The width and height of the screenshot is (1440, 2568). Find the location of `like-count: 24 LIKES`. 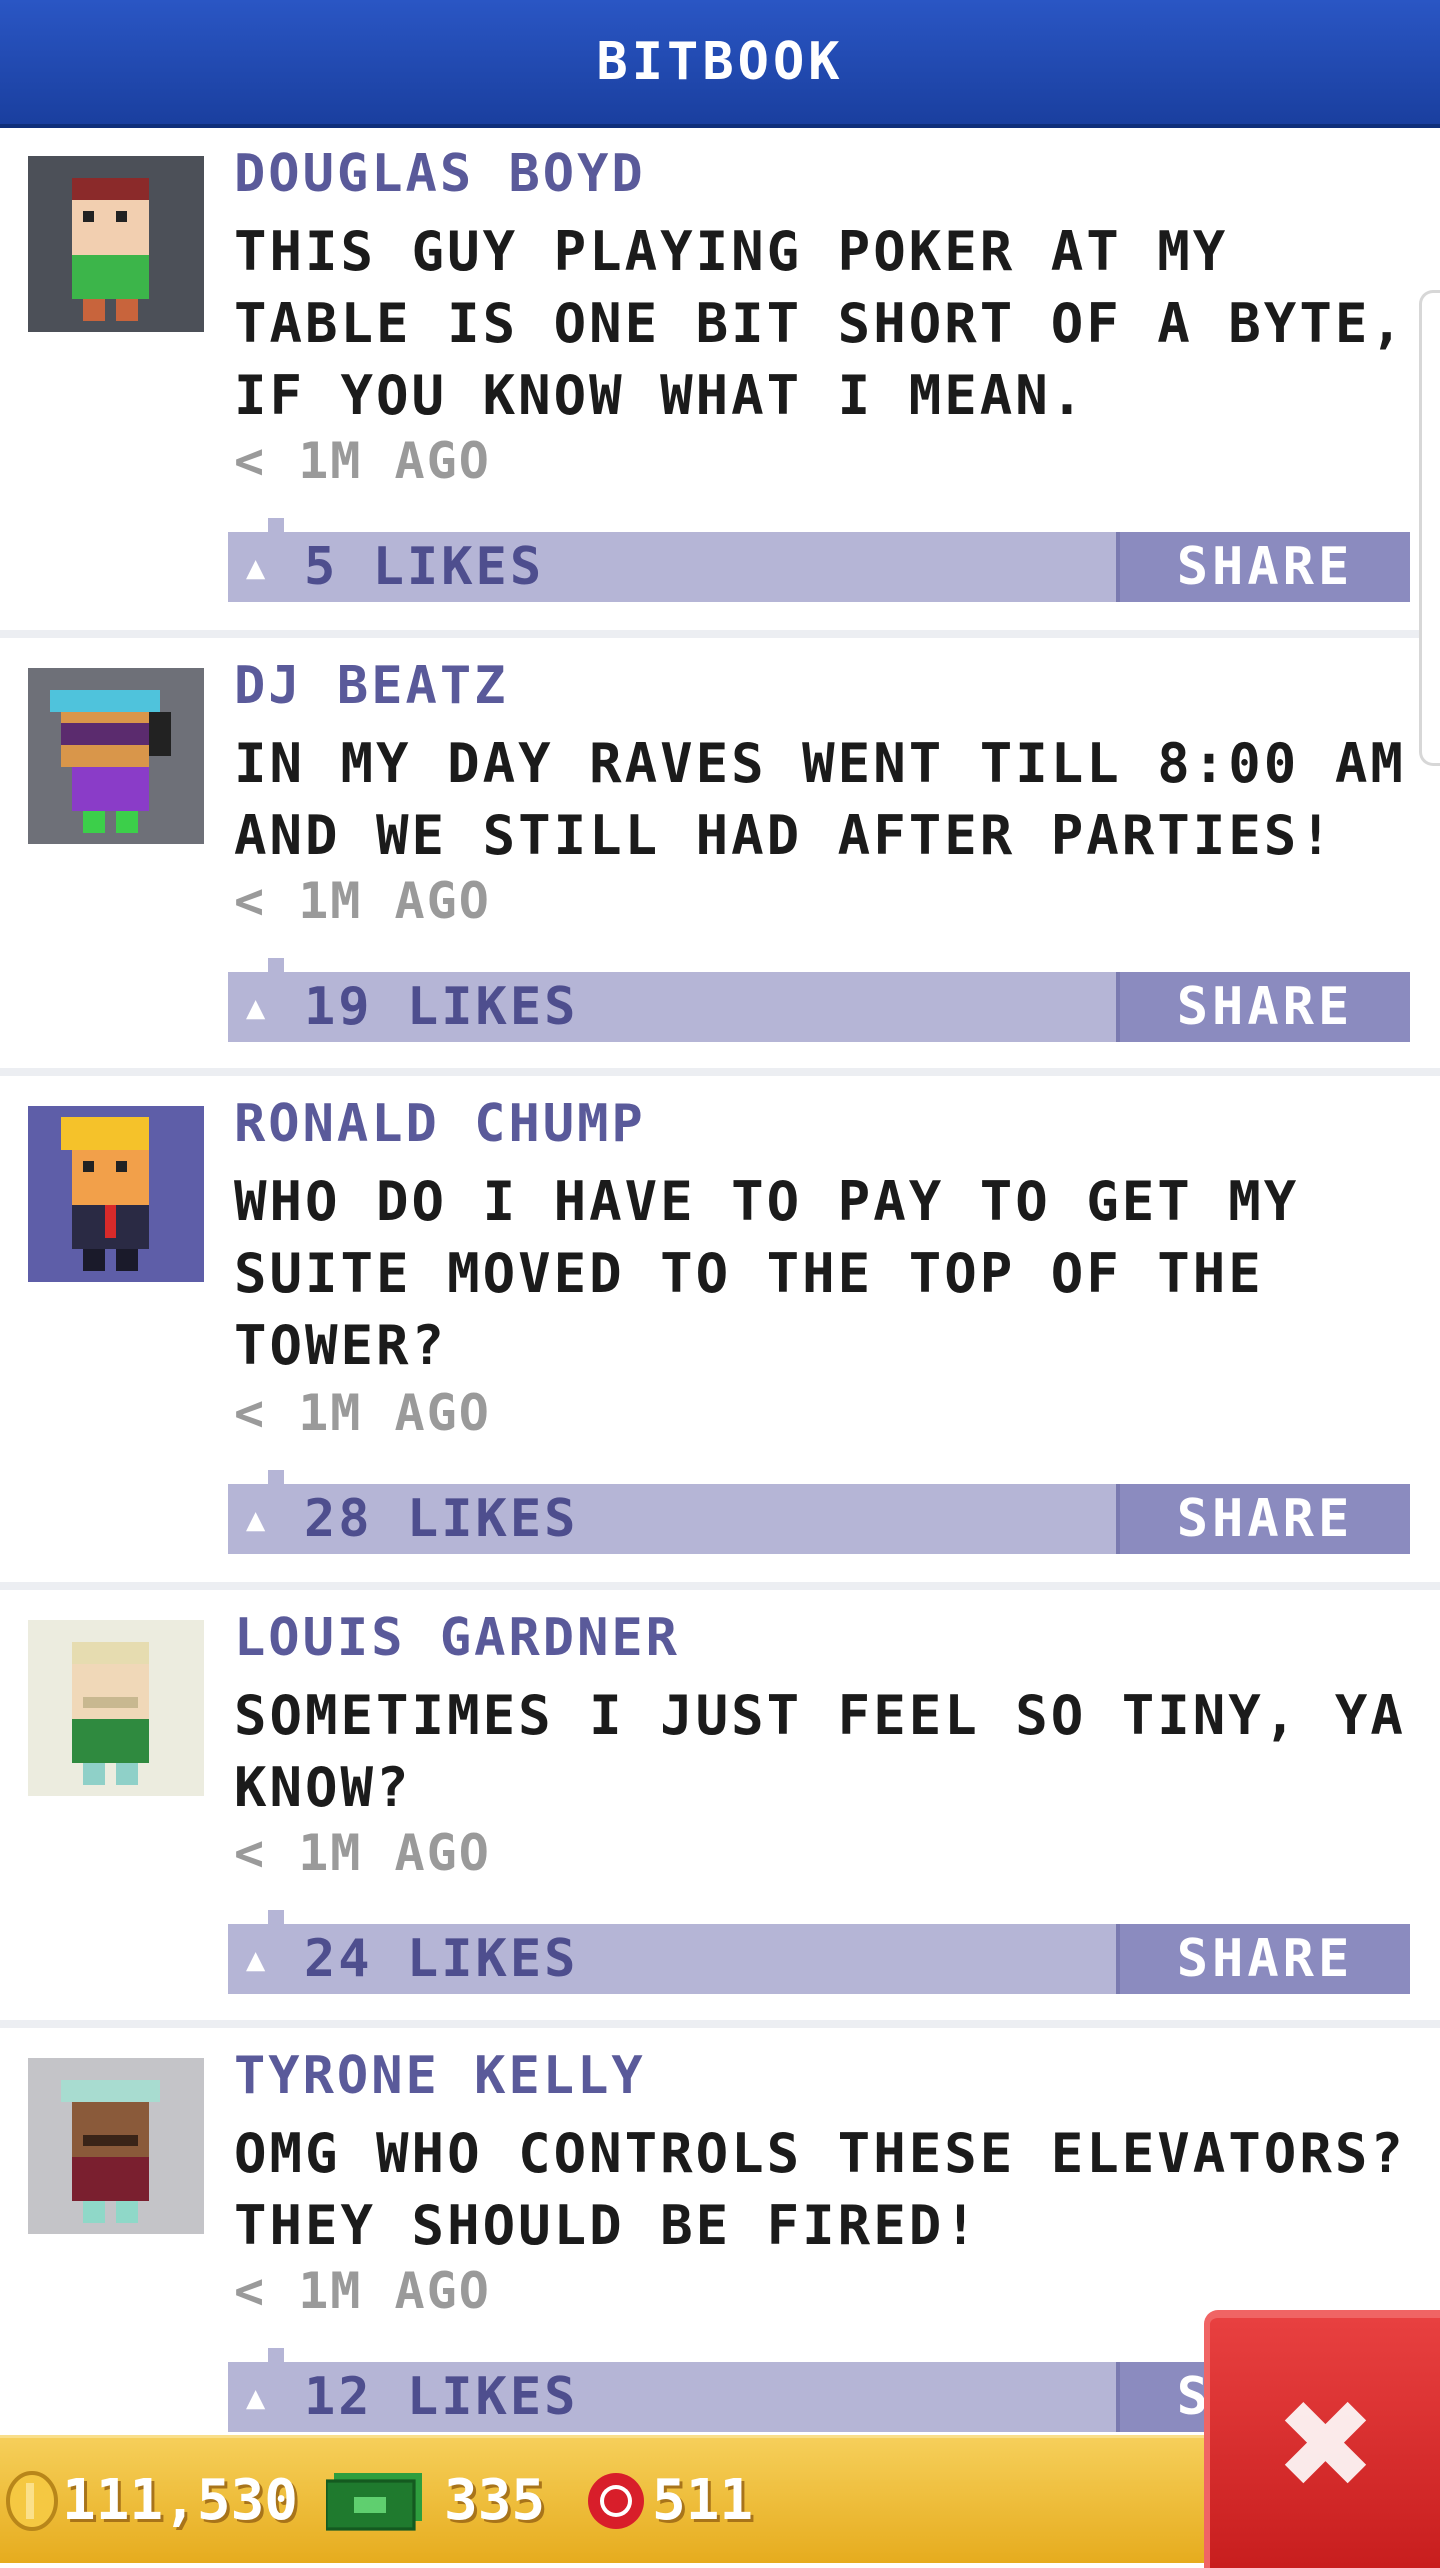

like-count: 24 LIKES is located at coordinates (441, 1959).